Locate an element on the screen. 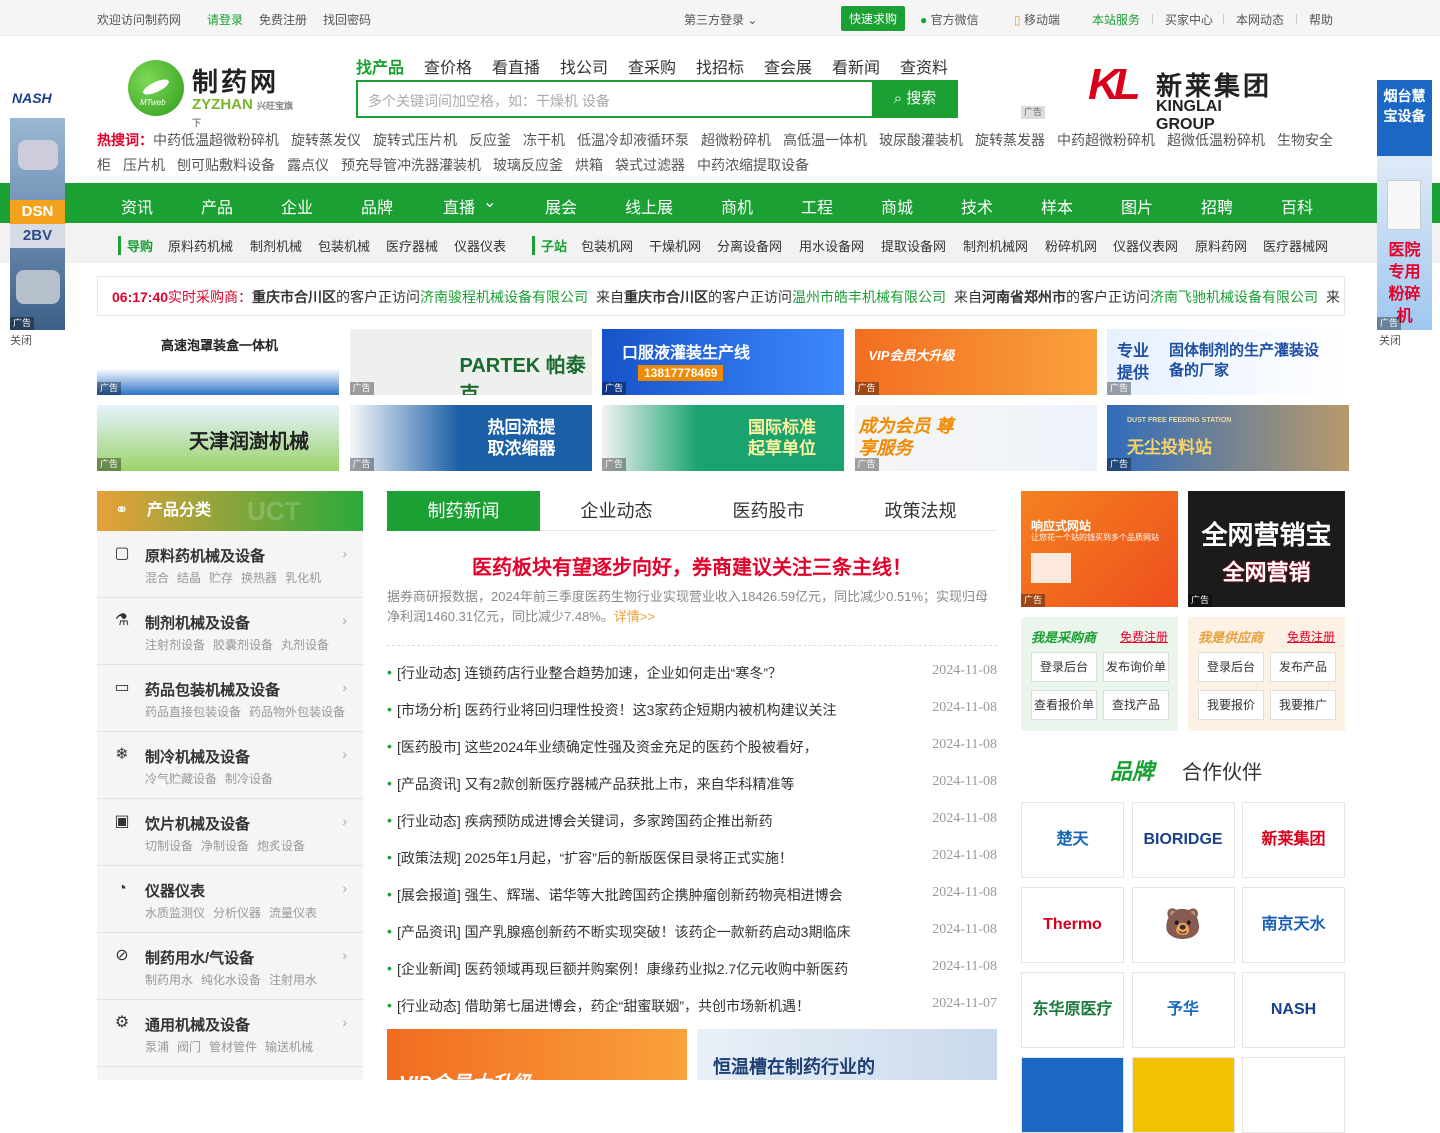 This screenshot has width=1440, height=1133. hot-search-word: 预充导管冲洗器灌装机 is located at coordinates (411, 165).